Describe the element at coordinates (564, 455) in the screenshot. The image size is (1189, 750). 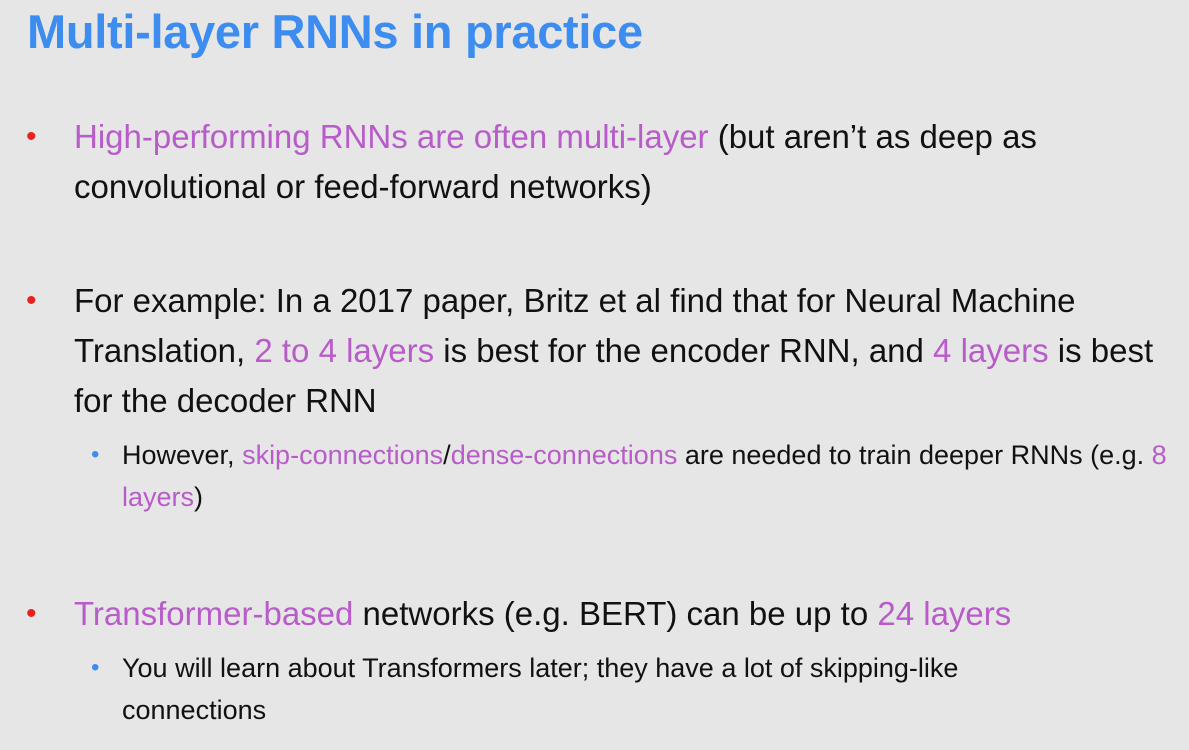
I see `highlight-text: dense-connections` at that location.